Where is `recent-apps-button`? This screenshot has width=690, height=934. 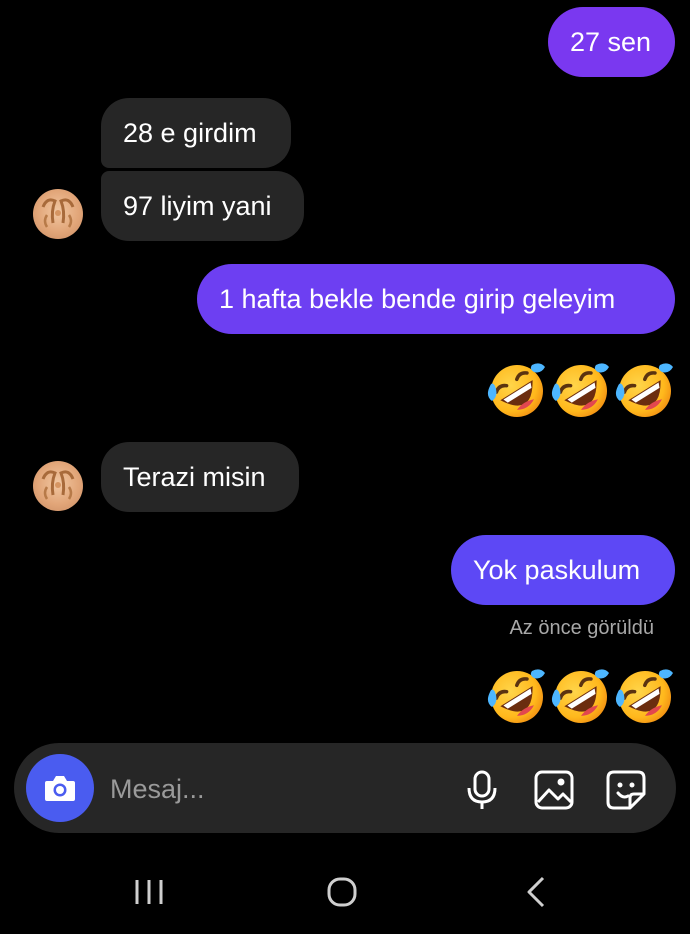
recent-apps-button is located at coordinates (149, 892).